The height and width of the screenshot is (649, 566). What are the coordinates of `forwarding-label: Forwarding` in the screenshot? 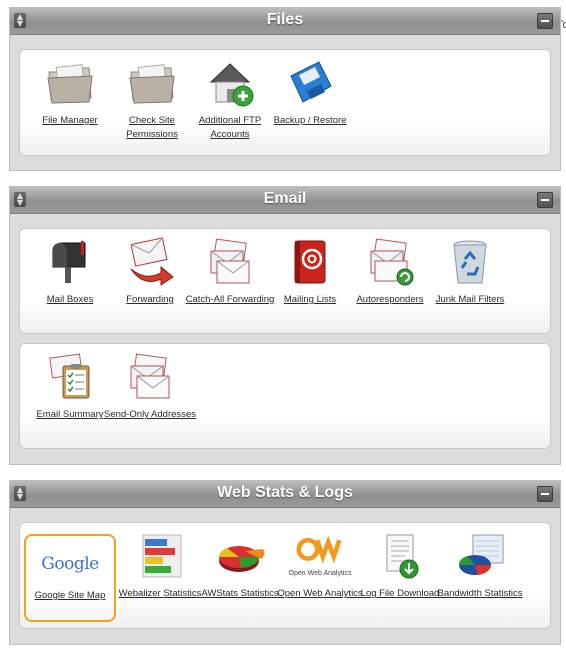 It's located at (150, 300).